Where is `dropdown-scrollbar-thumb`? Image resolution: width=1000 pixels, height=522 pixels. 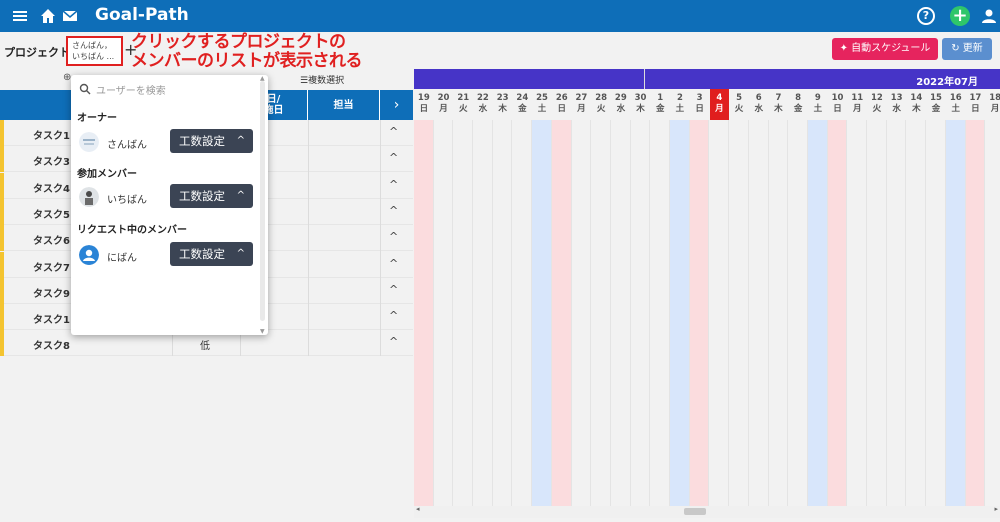
dropdown-scrollbar-thumb is located at coordinates (262, 201).